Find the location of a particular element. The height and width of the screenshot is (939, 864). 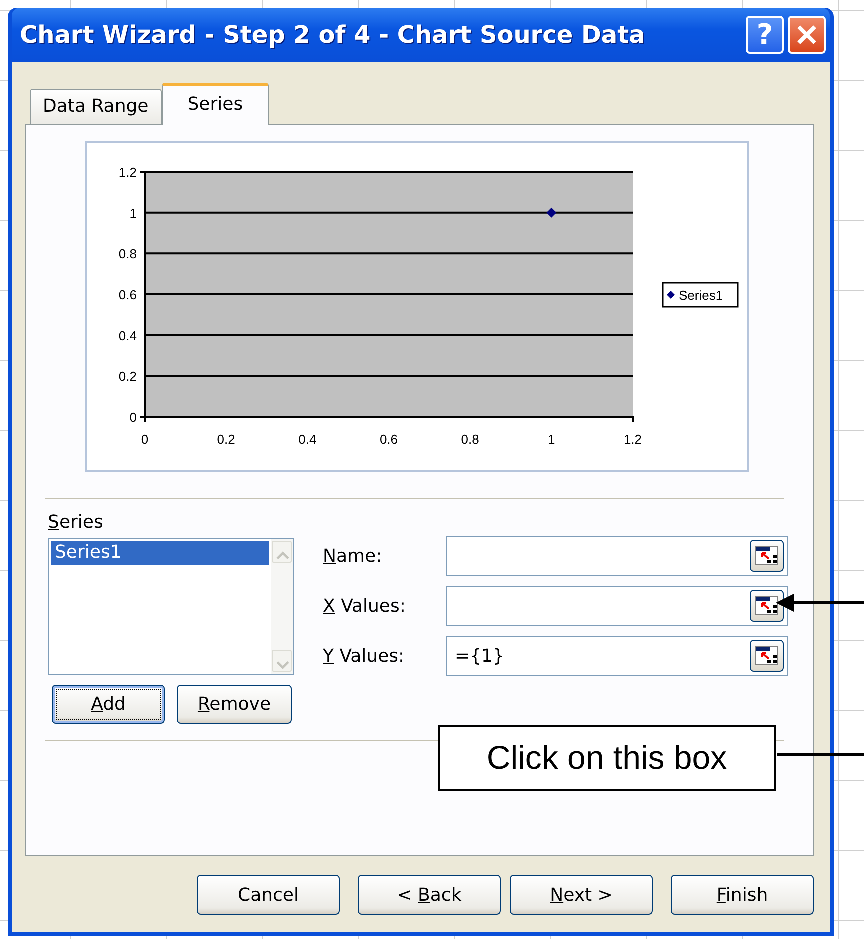

series-listbox: Series1 is located at coordinates (171, 606).